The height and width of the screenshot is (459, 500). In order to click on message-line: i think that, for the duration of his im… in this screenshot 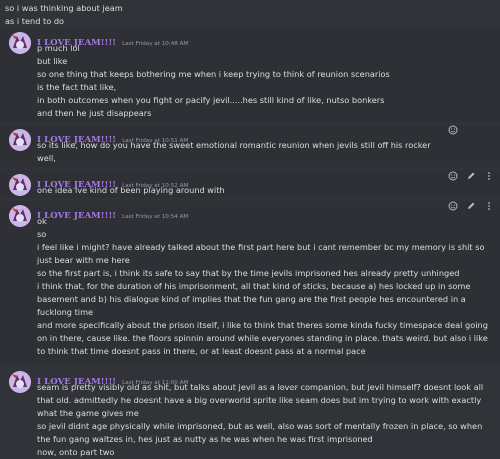, I will do `click(254, 299)`.